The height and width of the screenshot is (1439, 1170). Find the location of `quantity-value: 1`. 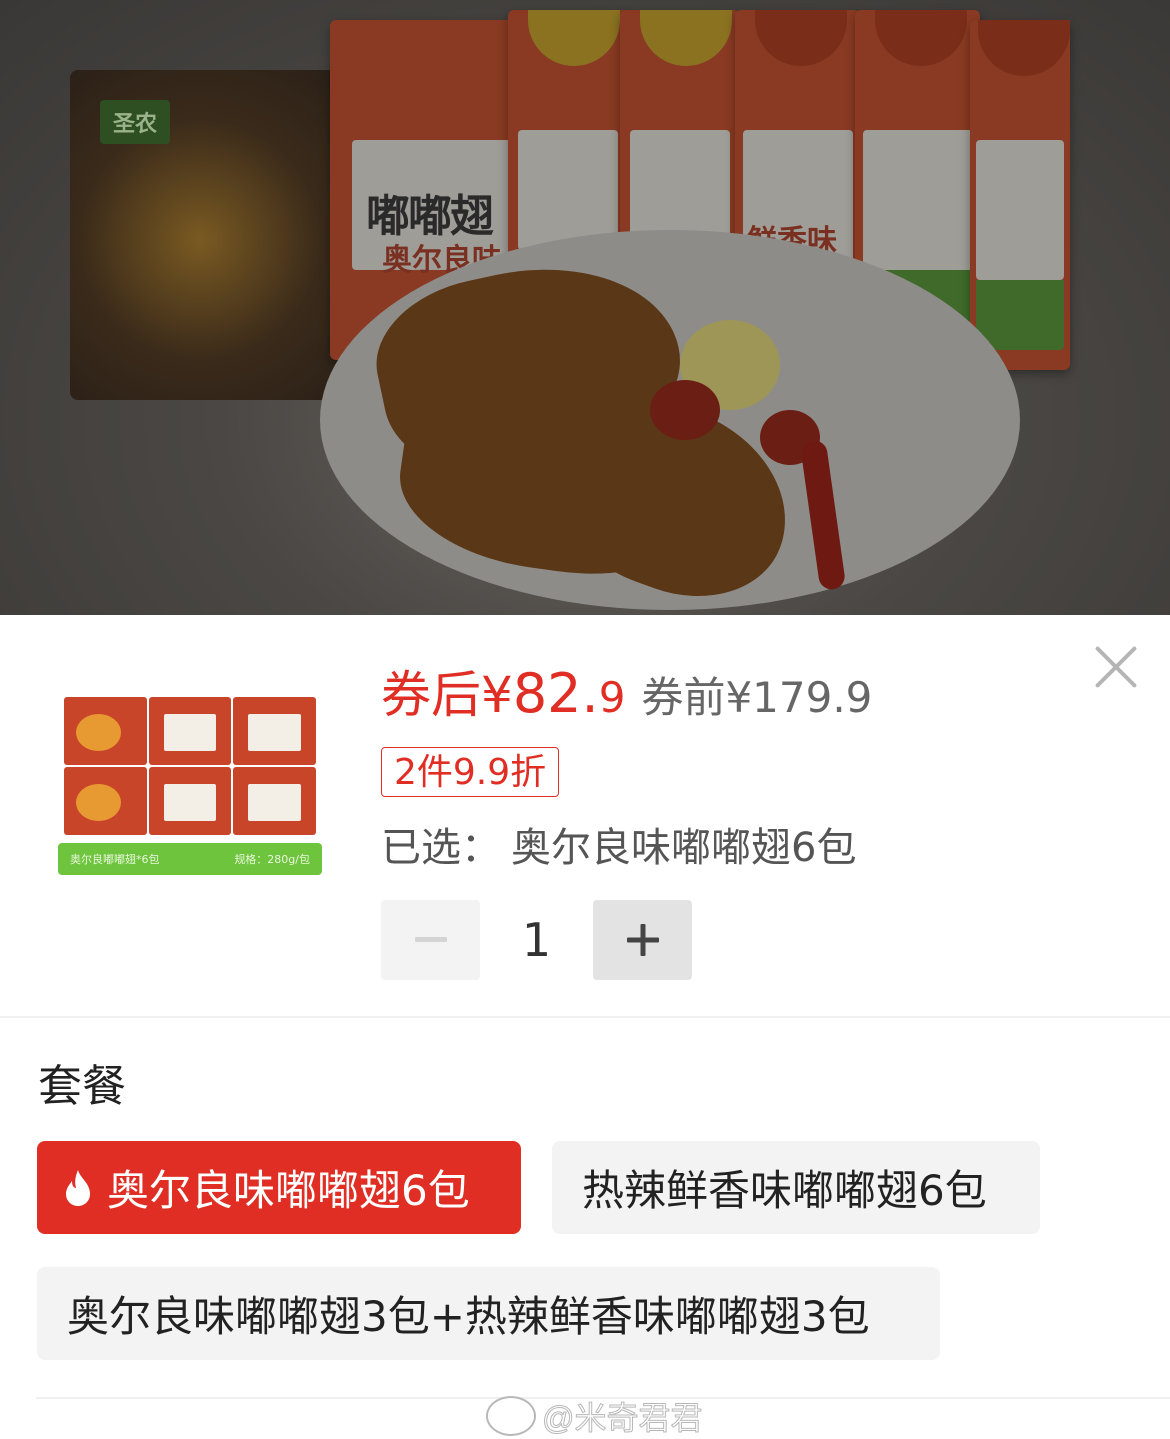

quantity-value: 1 is located at coordinates (536, 940).